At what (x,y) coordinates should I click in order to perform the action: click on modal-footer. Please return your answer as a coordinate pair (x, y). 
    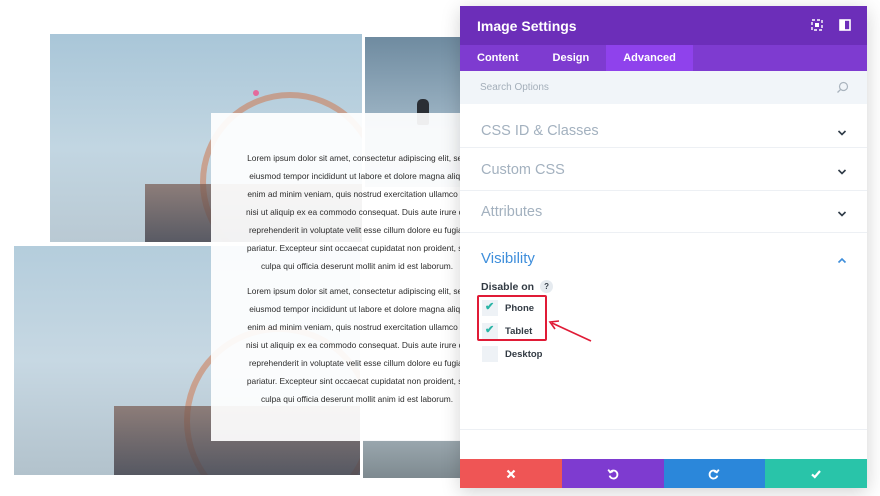
    Looking at the image, I should click on (663, 473).